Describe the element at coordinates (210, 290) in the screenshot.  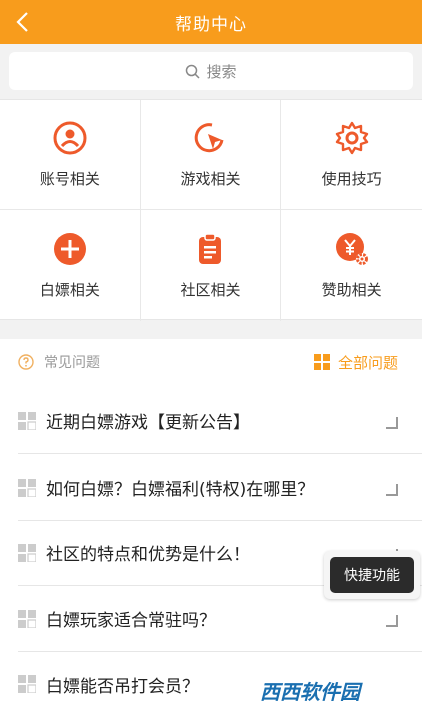
I see `category-label: 社区相关` at that location.